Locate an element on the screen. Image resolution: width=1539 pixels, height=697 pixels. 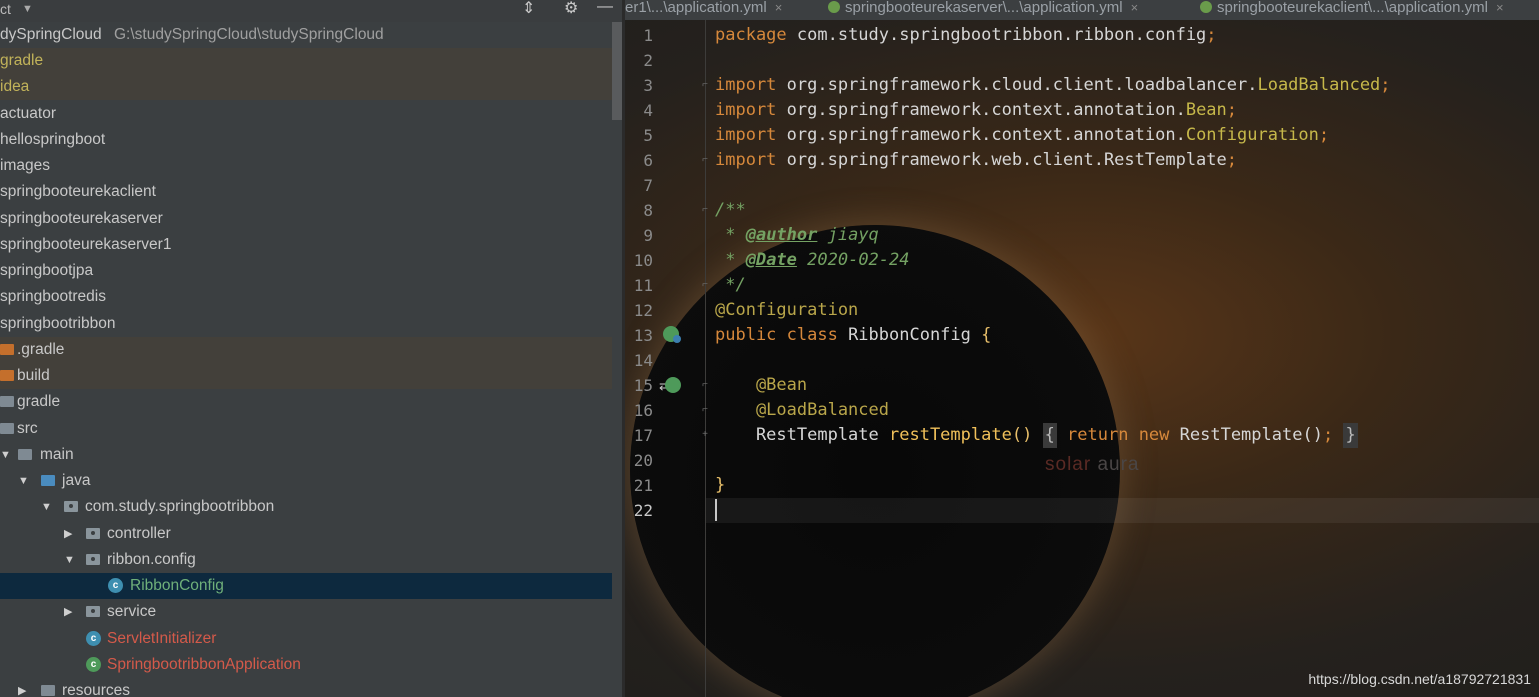
tree-item: images is located at coordinates (306, 166).